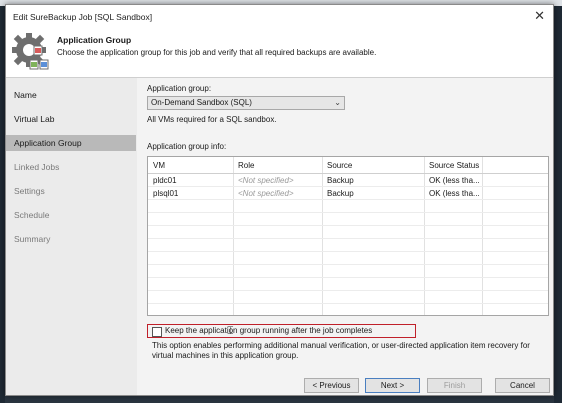 The width and height of the screenshot is (562, 403). I want to click on nav-step-settings: Settings, so click(29, 191).